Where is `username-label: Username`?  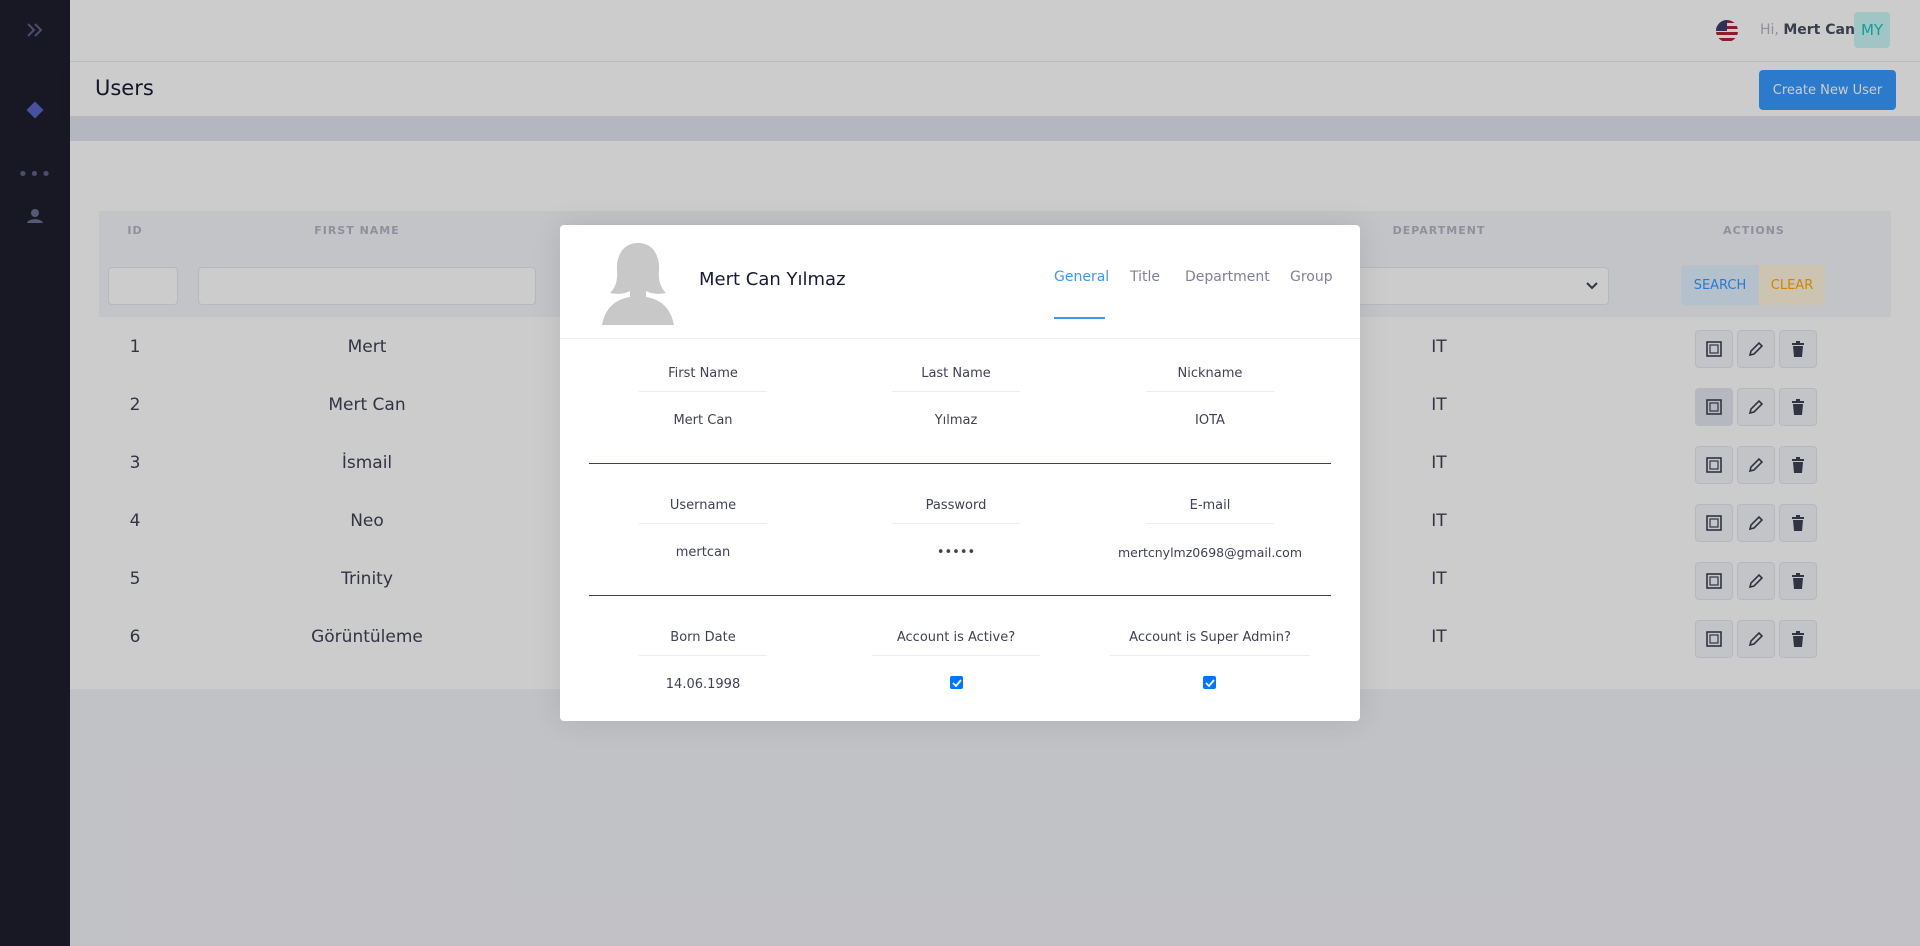
username-label: Username is located at coordinates (703, 511).